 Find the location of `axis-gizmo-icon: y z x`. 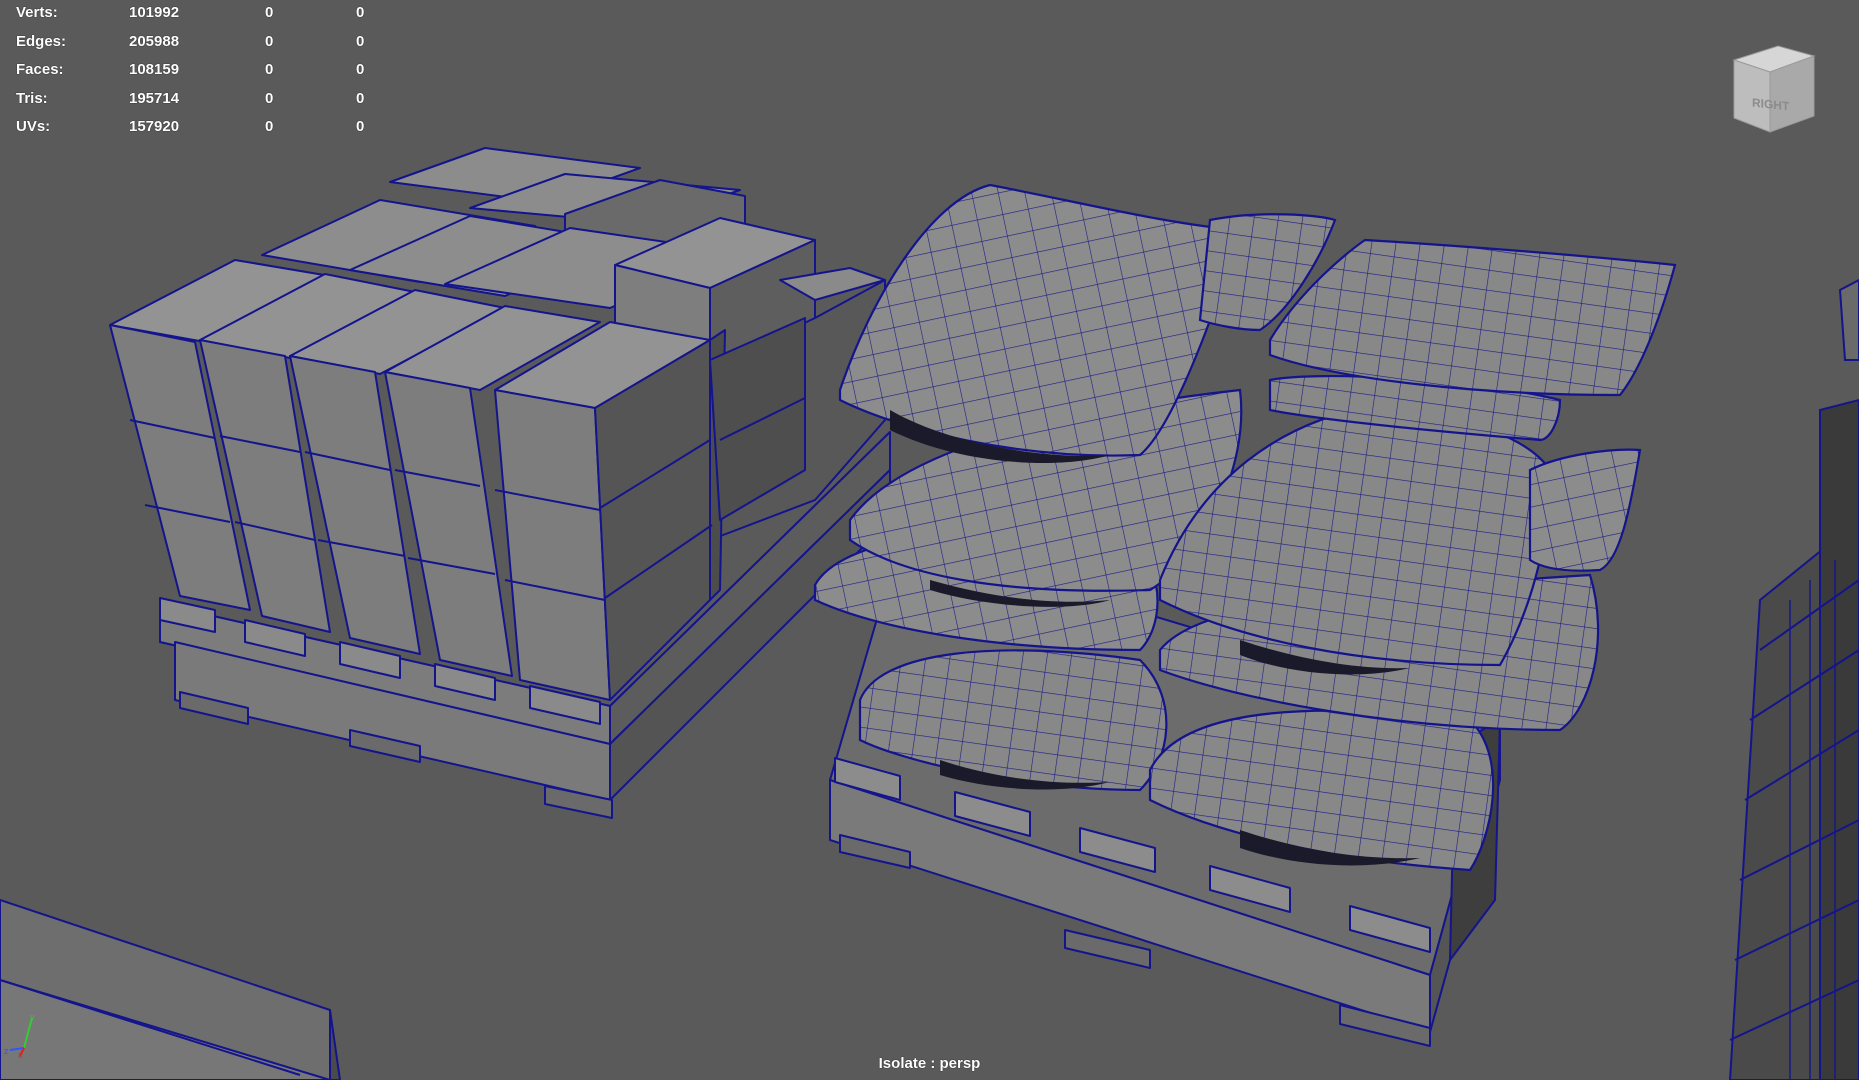

axis-gizmo-icon: y z x is located at coordinates (19, 1035).